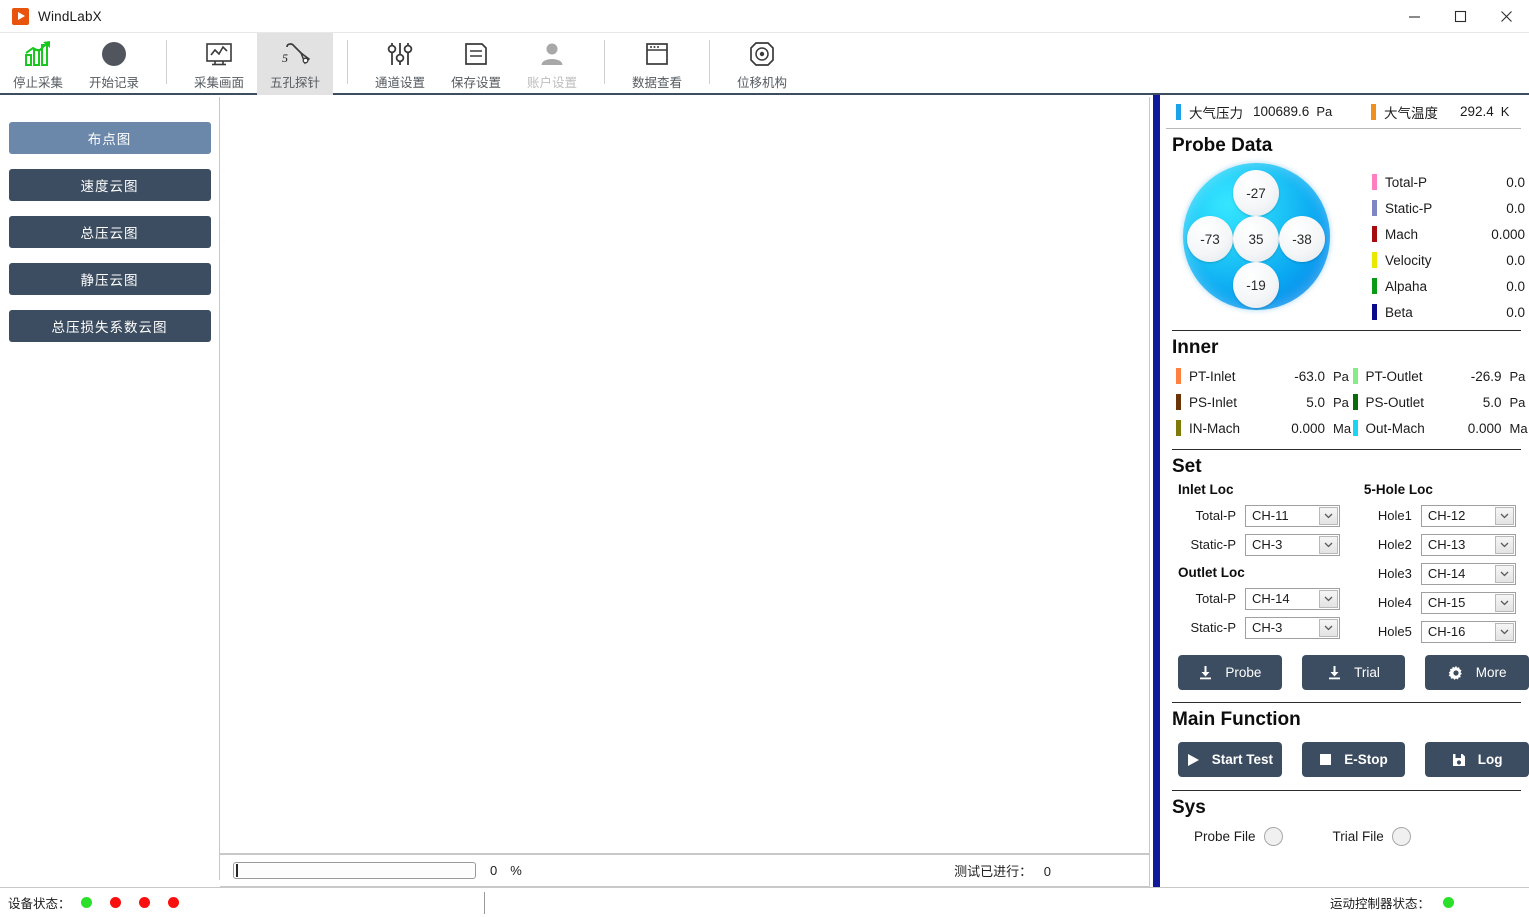 The height and width of the screenshot is (917, 1529). What do you see at coordinates (1406, 286) in the screenshot?
I see `reading-name: Alpaha` at bounding box center [1406, 286].